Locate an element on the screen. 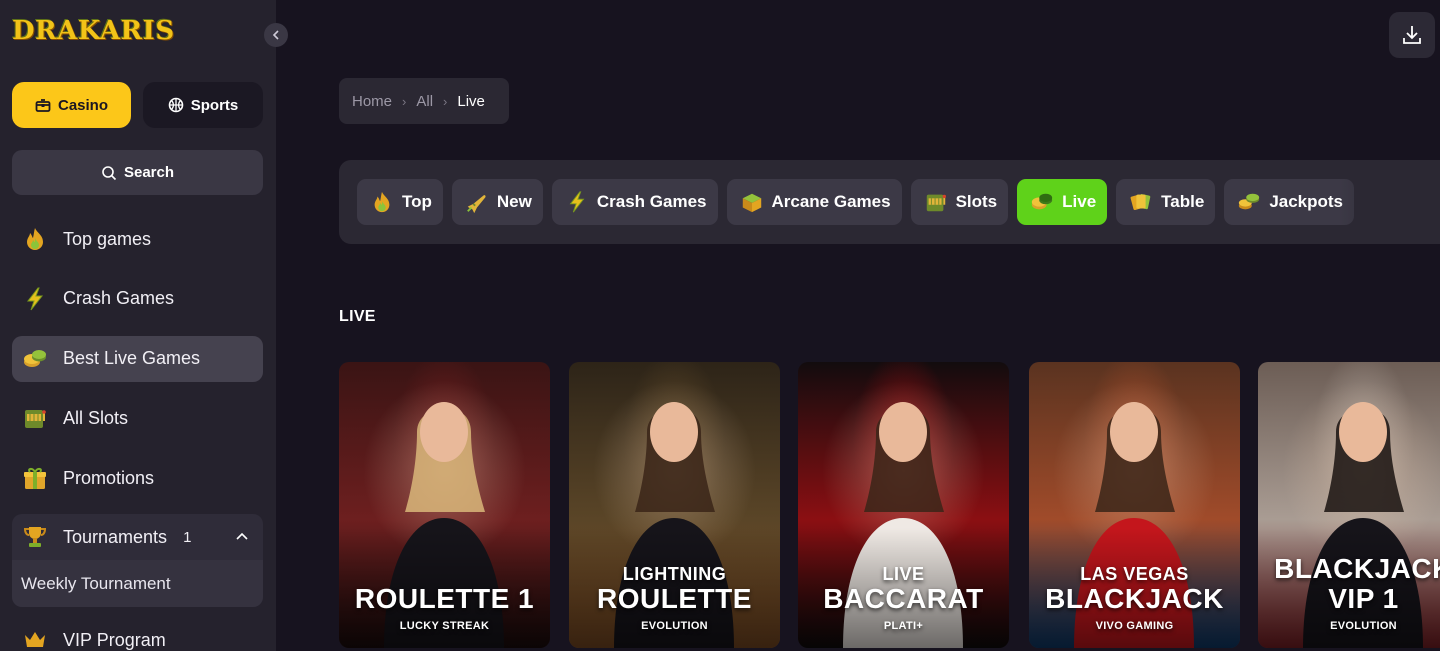 The width and height of the screenshot is (1440, 651). search-button: Search is located at coordinates (137, 172).